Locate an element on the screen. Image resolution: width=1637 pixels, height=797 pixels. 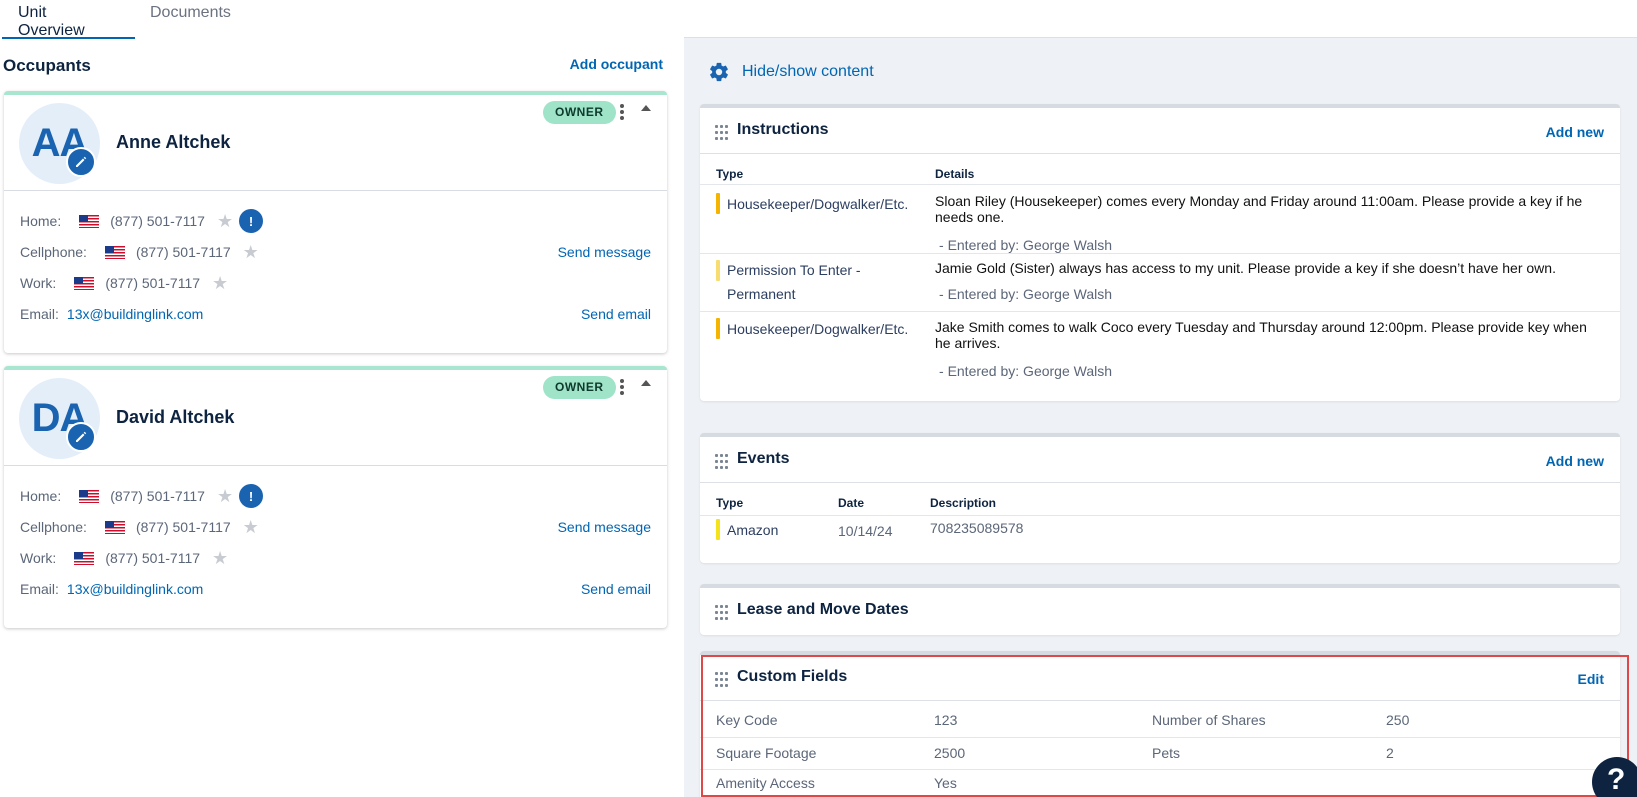
cellphone-row: Cellphone: (877) 501-7117 ★ is located at coordinates (139, 252).